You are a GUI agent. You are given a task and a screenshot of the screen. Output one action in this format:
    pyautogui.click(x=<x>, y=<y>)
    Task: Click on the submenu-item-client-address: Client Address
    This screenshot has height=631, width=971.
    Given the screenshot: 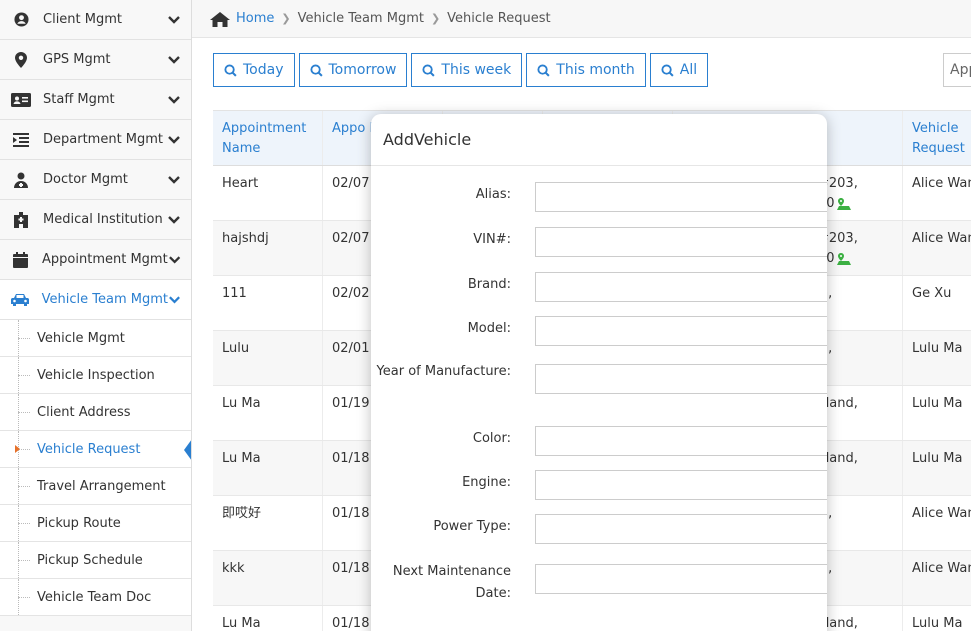 What is the action you would take?
    pyautogui.click(x=95, y=412)
    